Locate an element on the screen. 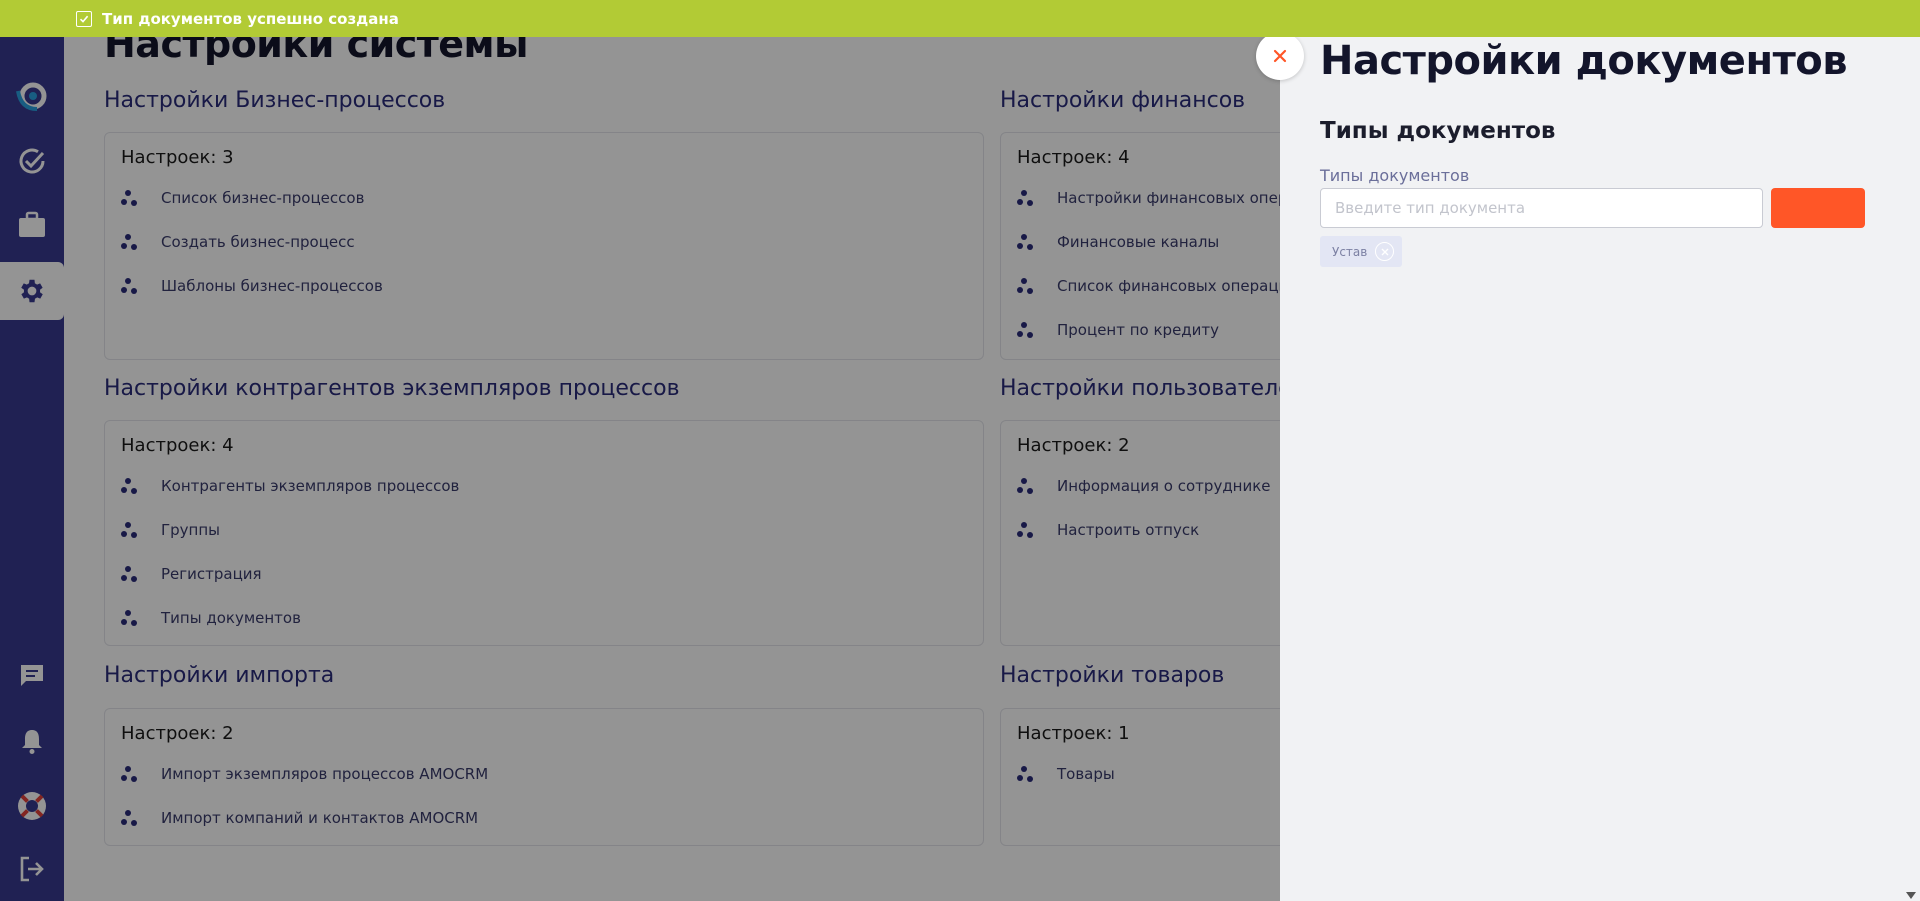  close-drawer-button is located at coordinates (1280, 56).